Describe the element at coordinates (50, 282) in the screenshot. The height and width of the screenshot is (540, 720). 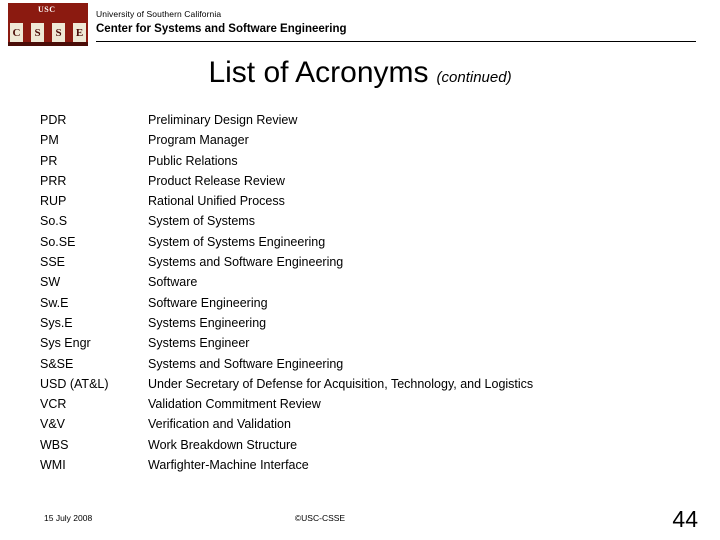
I see `acronym-abbr: SW` at that location.